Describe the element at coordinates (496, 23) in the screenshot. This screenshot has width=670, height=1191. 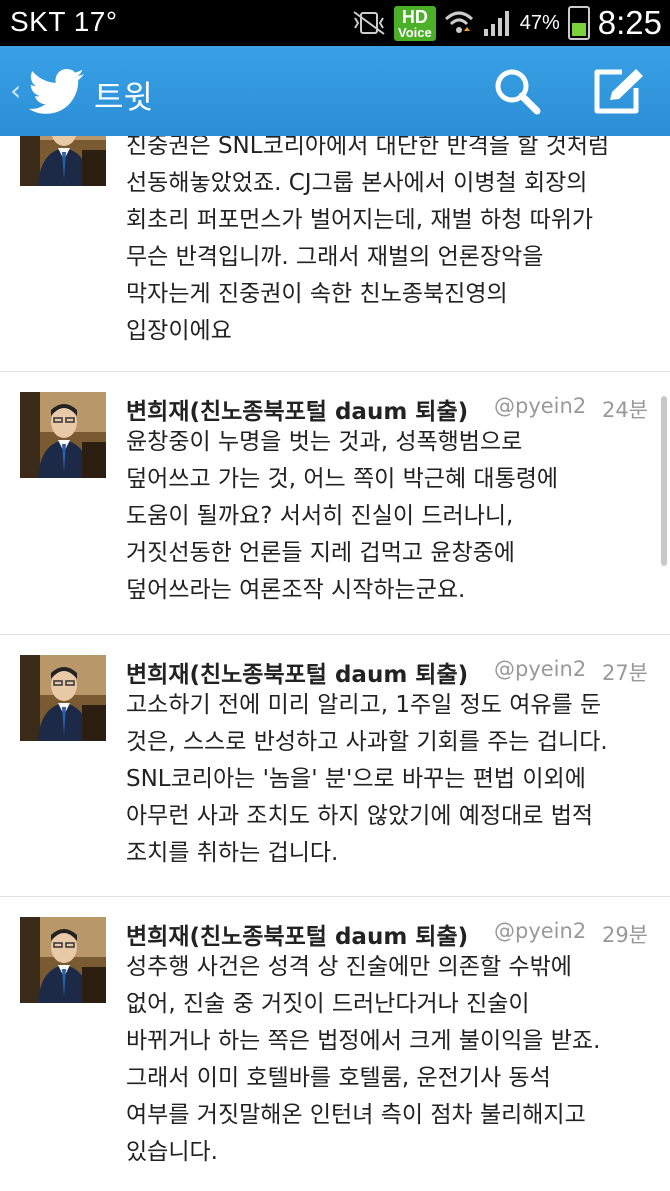
I see `signal-icon` at that location.